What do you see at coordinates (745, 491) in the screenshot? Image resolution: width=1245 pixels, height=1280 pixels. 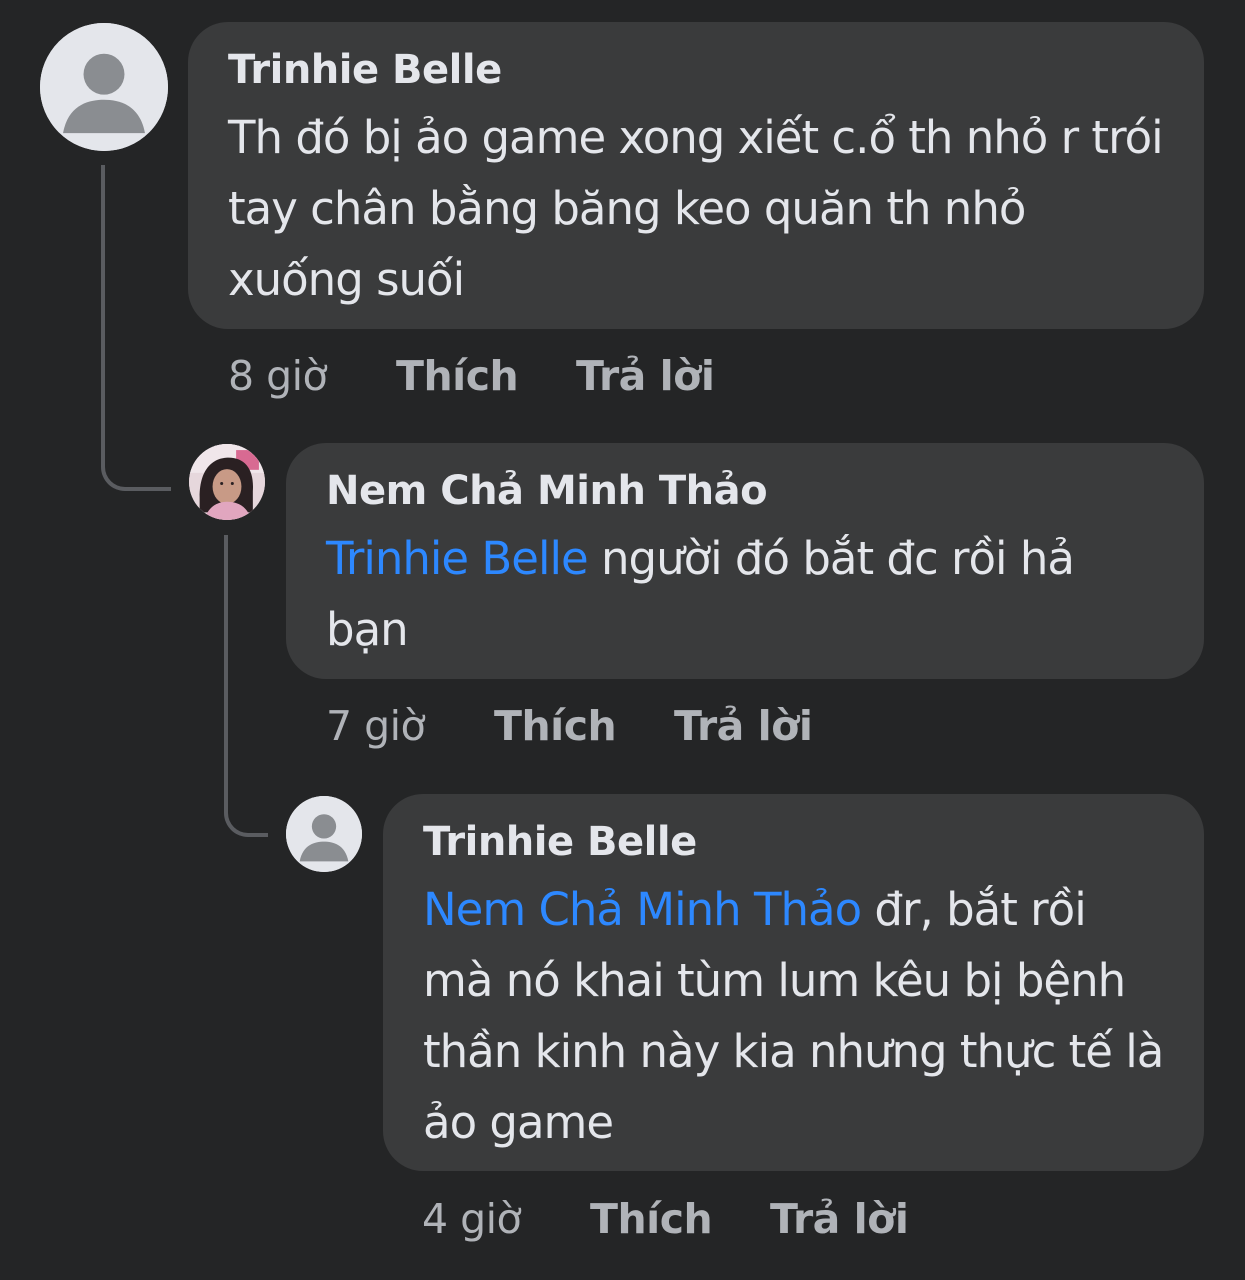 I see `comment-author: Nem Chả Minh Thảo` at bounding box center [745, 491].